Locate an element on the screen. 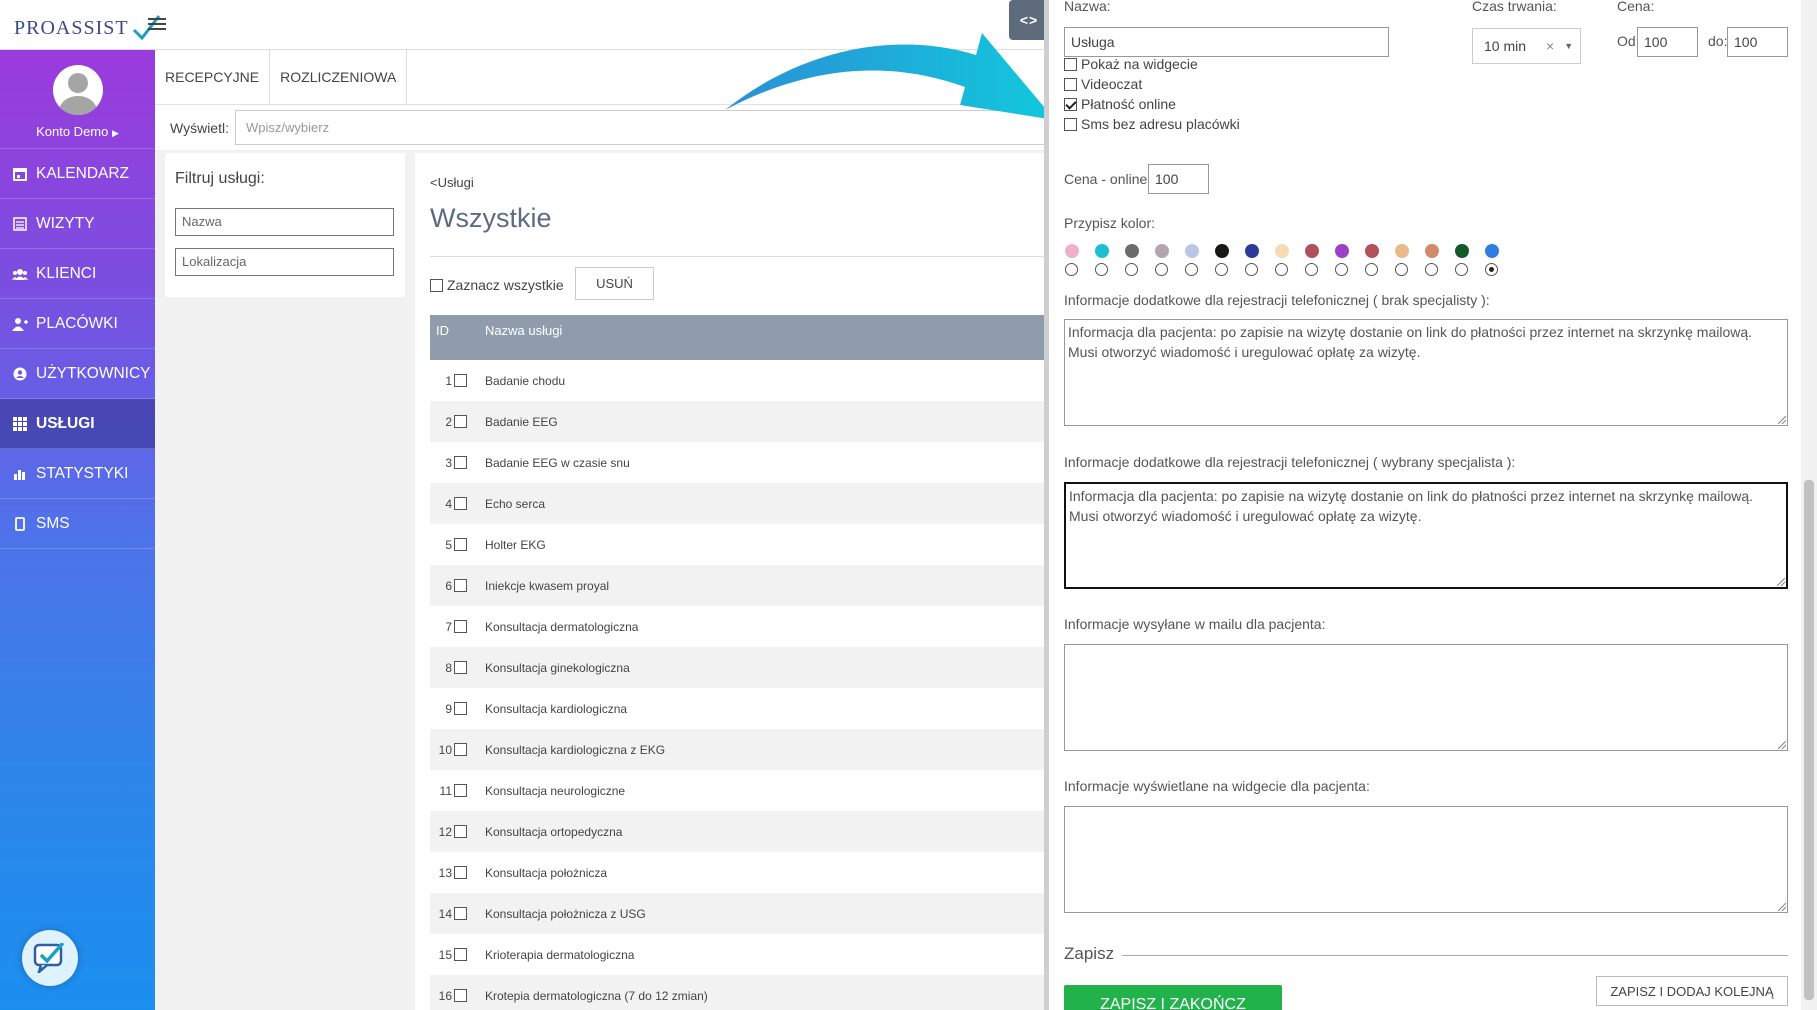 This screenshot has height=1010, width=1817. row-service-name: Holter EKG is located at coordinates (515, 545).